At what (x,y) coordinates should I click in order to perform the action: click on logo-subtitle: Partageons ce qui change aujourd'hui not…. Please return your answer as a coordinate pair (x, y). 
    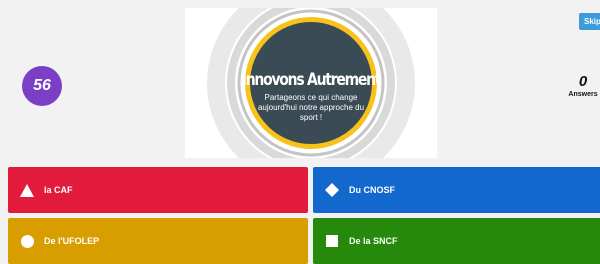
    Looking at the image, I should click on (311, 107).